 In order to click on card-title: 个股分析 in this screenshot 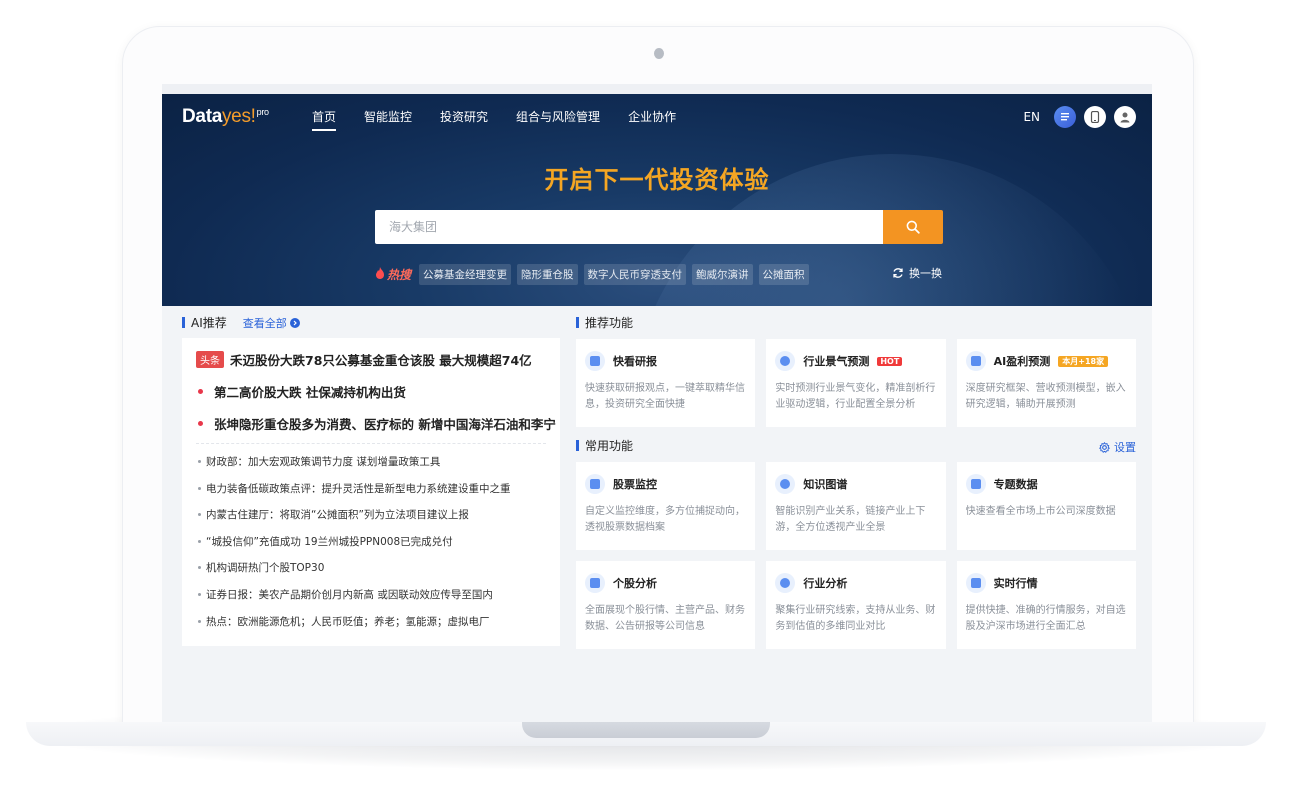, I will do `click(635, 583)`.